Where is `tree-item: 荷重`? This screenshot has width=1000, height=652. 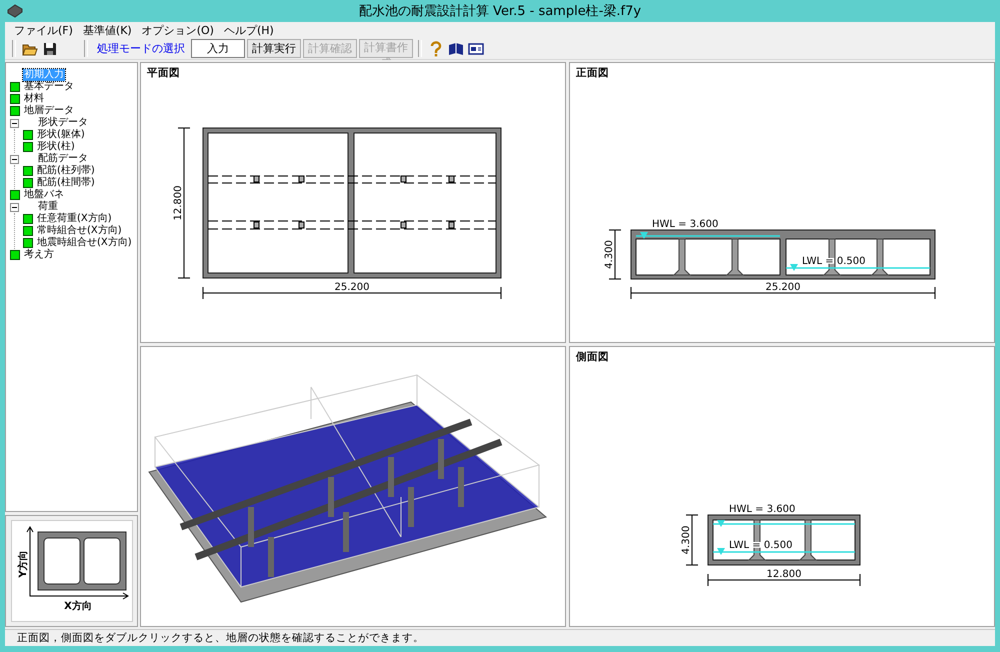 tree-item: 荷重 is located at coordinates (48, 207).